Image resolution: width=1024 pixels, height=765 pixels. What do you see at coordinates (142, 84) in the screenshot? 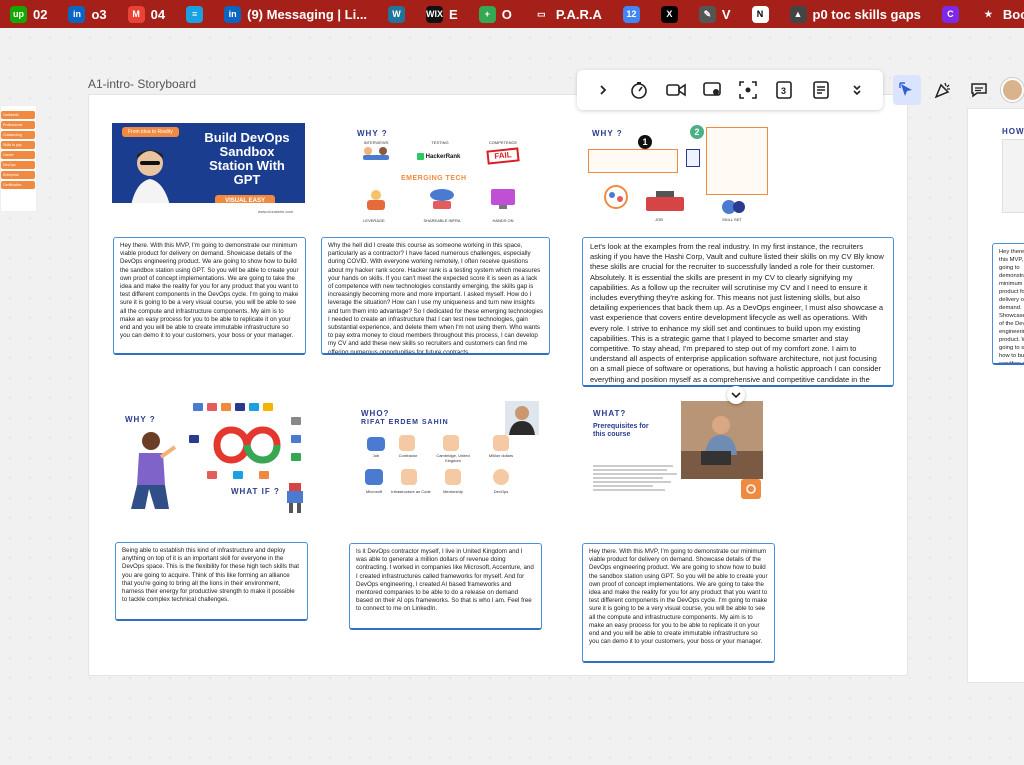
I see `frame-title: A1-intro- Storyboard` at bounding box center [142, 84].